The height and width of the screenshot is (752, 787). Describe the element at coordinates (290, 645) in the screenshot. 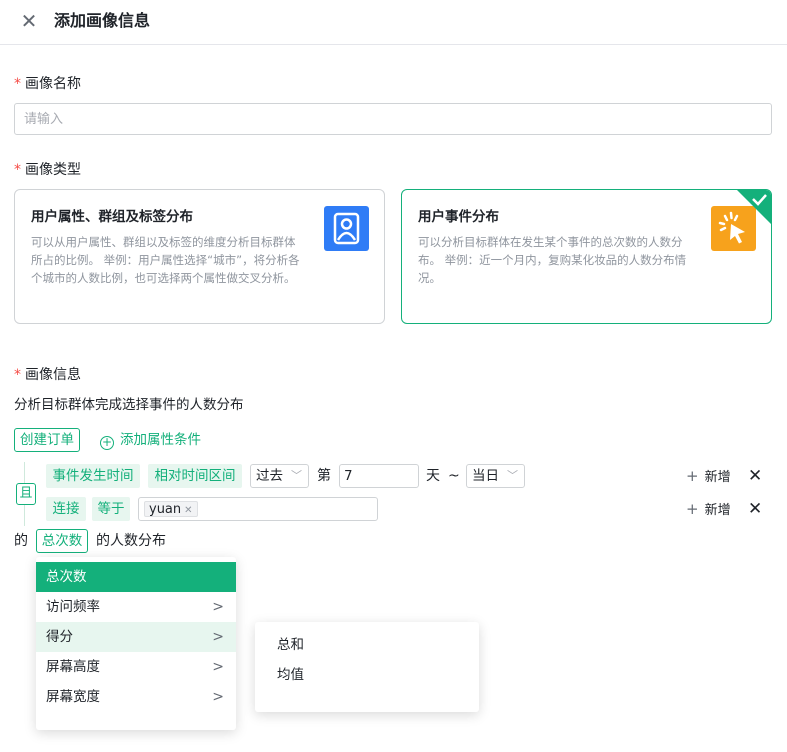

I see `submenu-item-sum: 总和` at that location.